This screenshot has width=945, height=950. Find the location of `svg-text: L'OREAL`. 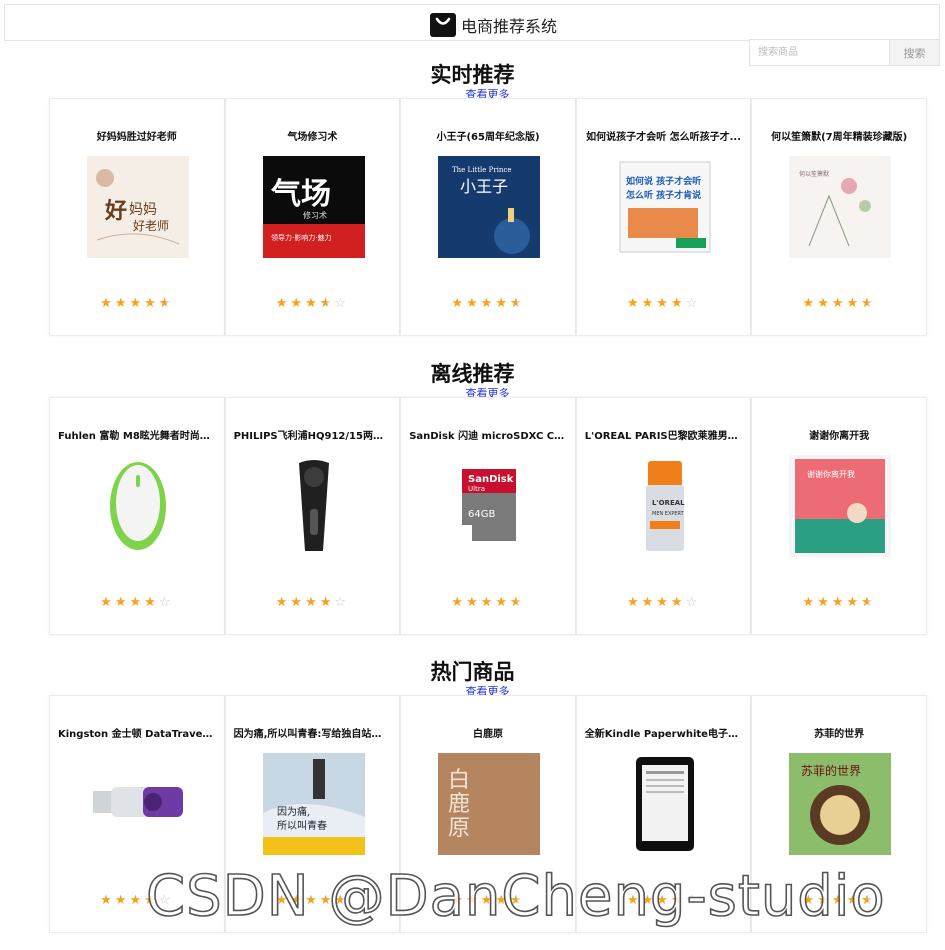

svg-text: L'OREAL is located at coordinates (668, 503).